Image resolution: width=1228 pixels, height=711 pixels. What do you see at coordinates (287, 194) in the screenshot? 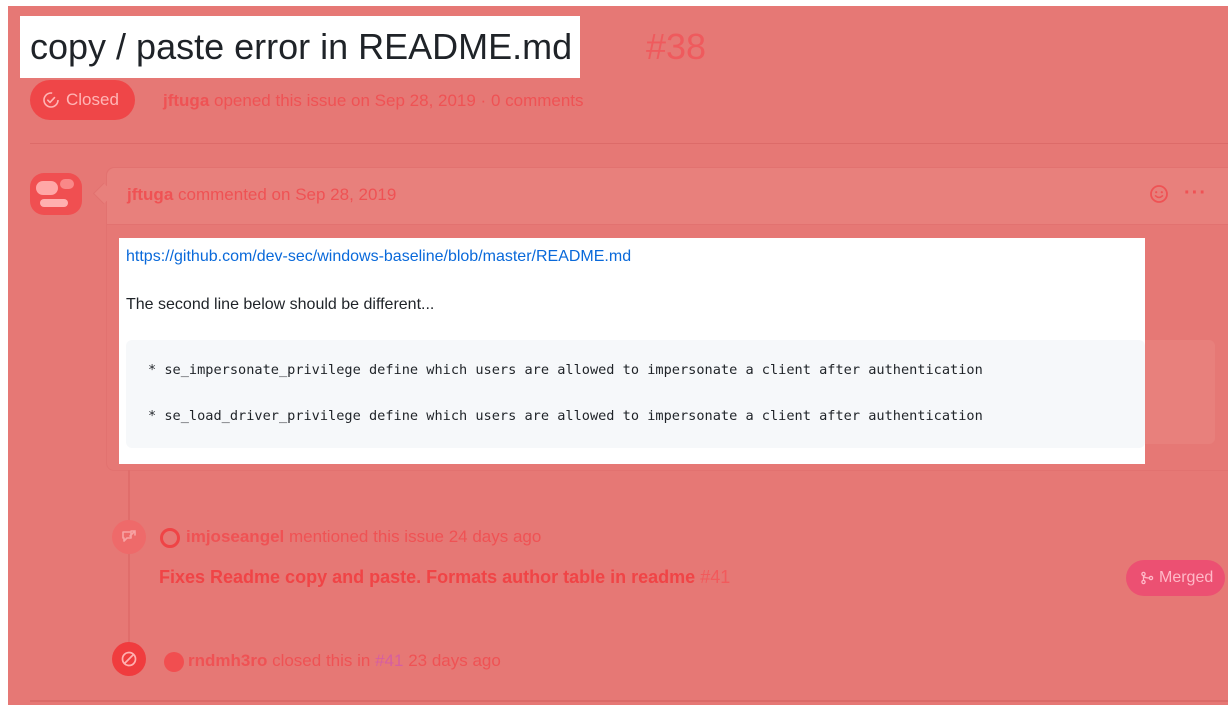
I see `comment-date: commented on Sep 28, 2019` at bounding box center [287, 194].